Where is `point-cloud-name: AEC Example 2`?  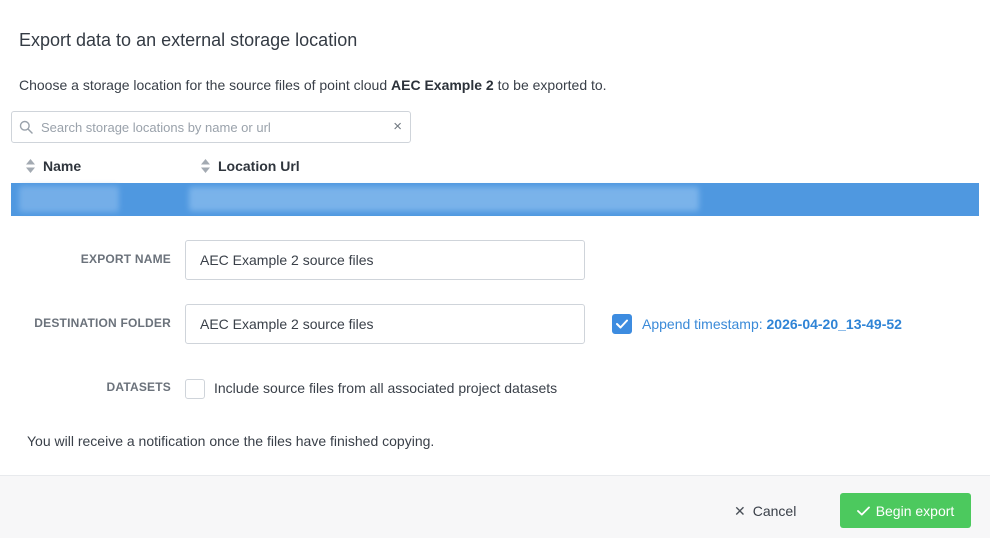
point-cloud-name: AEC Example 2 is located at coordinates (442, 85).